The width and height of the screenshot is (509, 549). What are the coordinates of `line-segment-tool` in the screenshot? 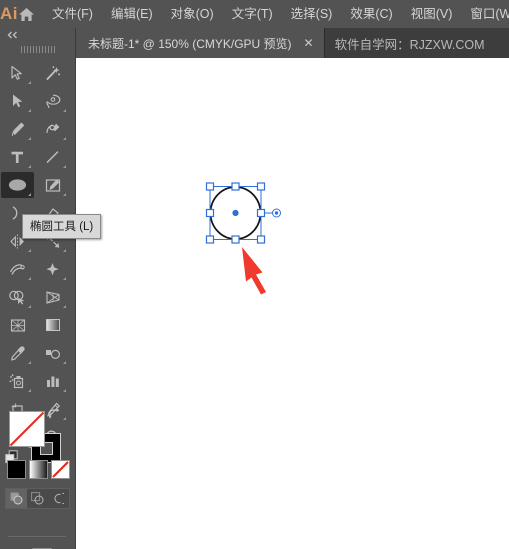 It's located at (52, 157).